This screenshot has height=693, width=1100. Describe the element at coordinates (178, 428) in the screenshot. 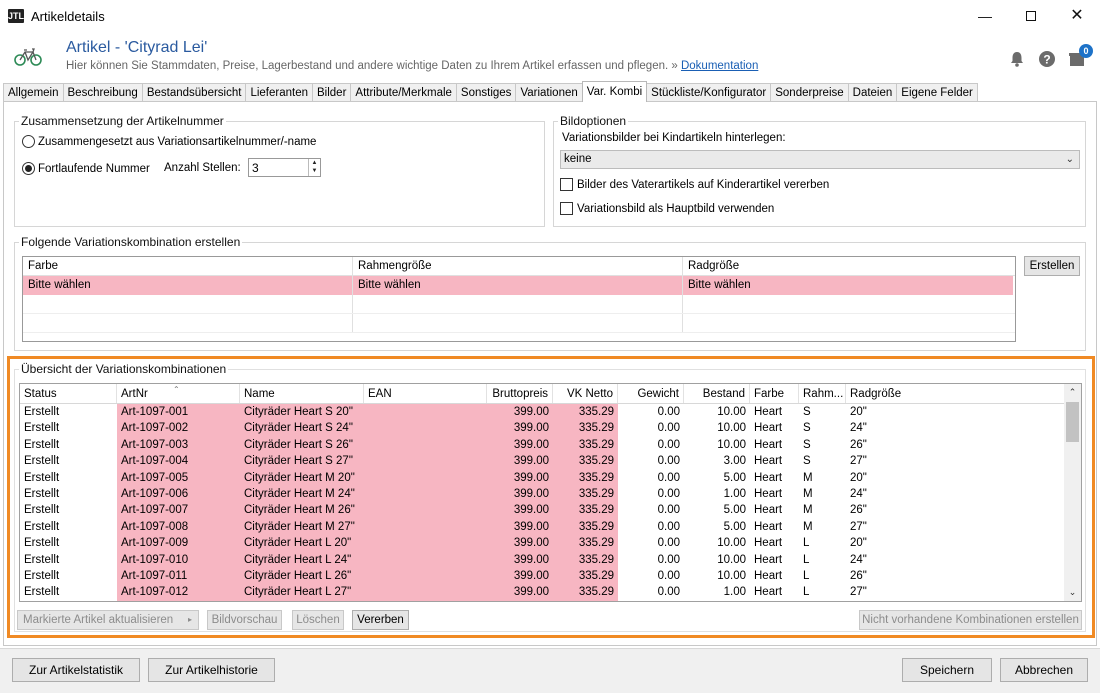

I see `artnr-cell: Art-1097-002` at that location.